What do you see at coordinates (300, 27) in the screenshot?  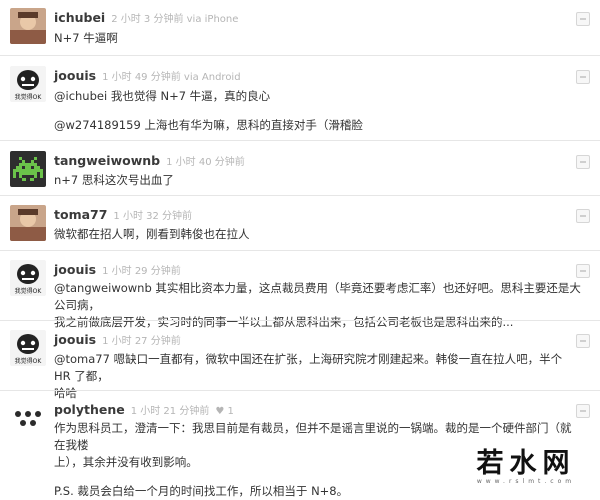 I see `comment-item: ichubei 2 小时 3 分钟前 via iPhone N+7 牛逼啊` at bounding box center [300, 27].